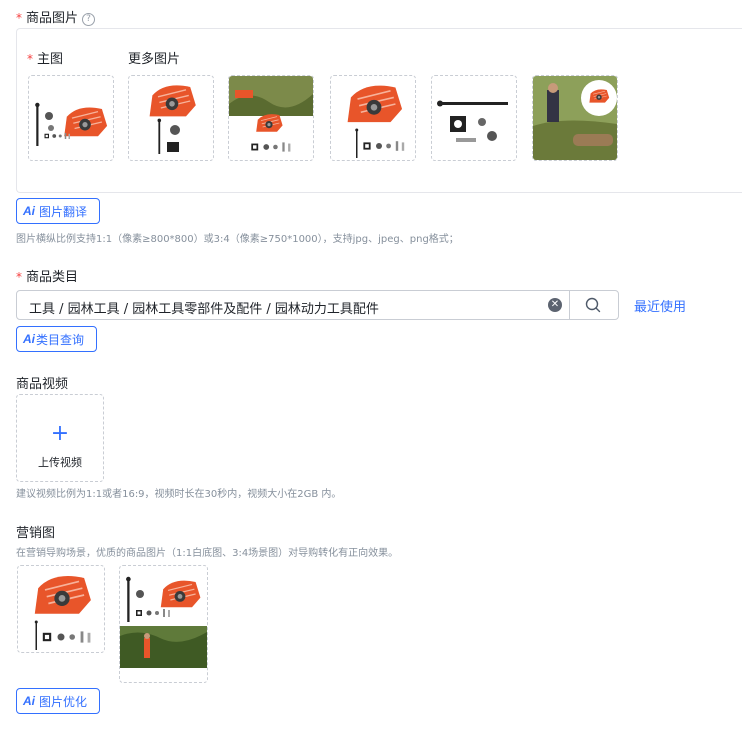  I want to click on category-query-label: 类目查询, so click(60, 339).